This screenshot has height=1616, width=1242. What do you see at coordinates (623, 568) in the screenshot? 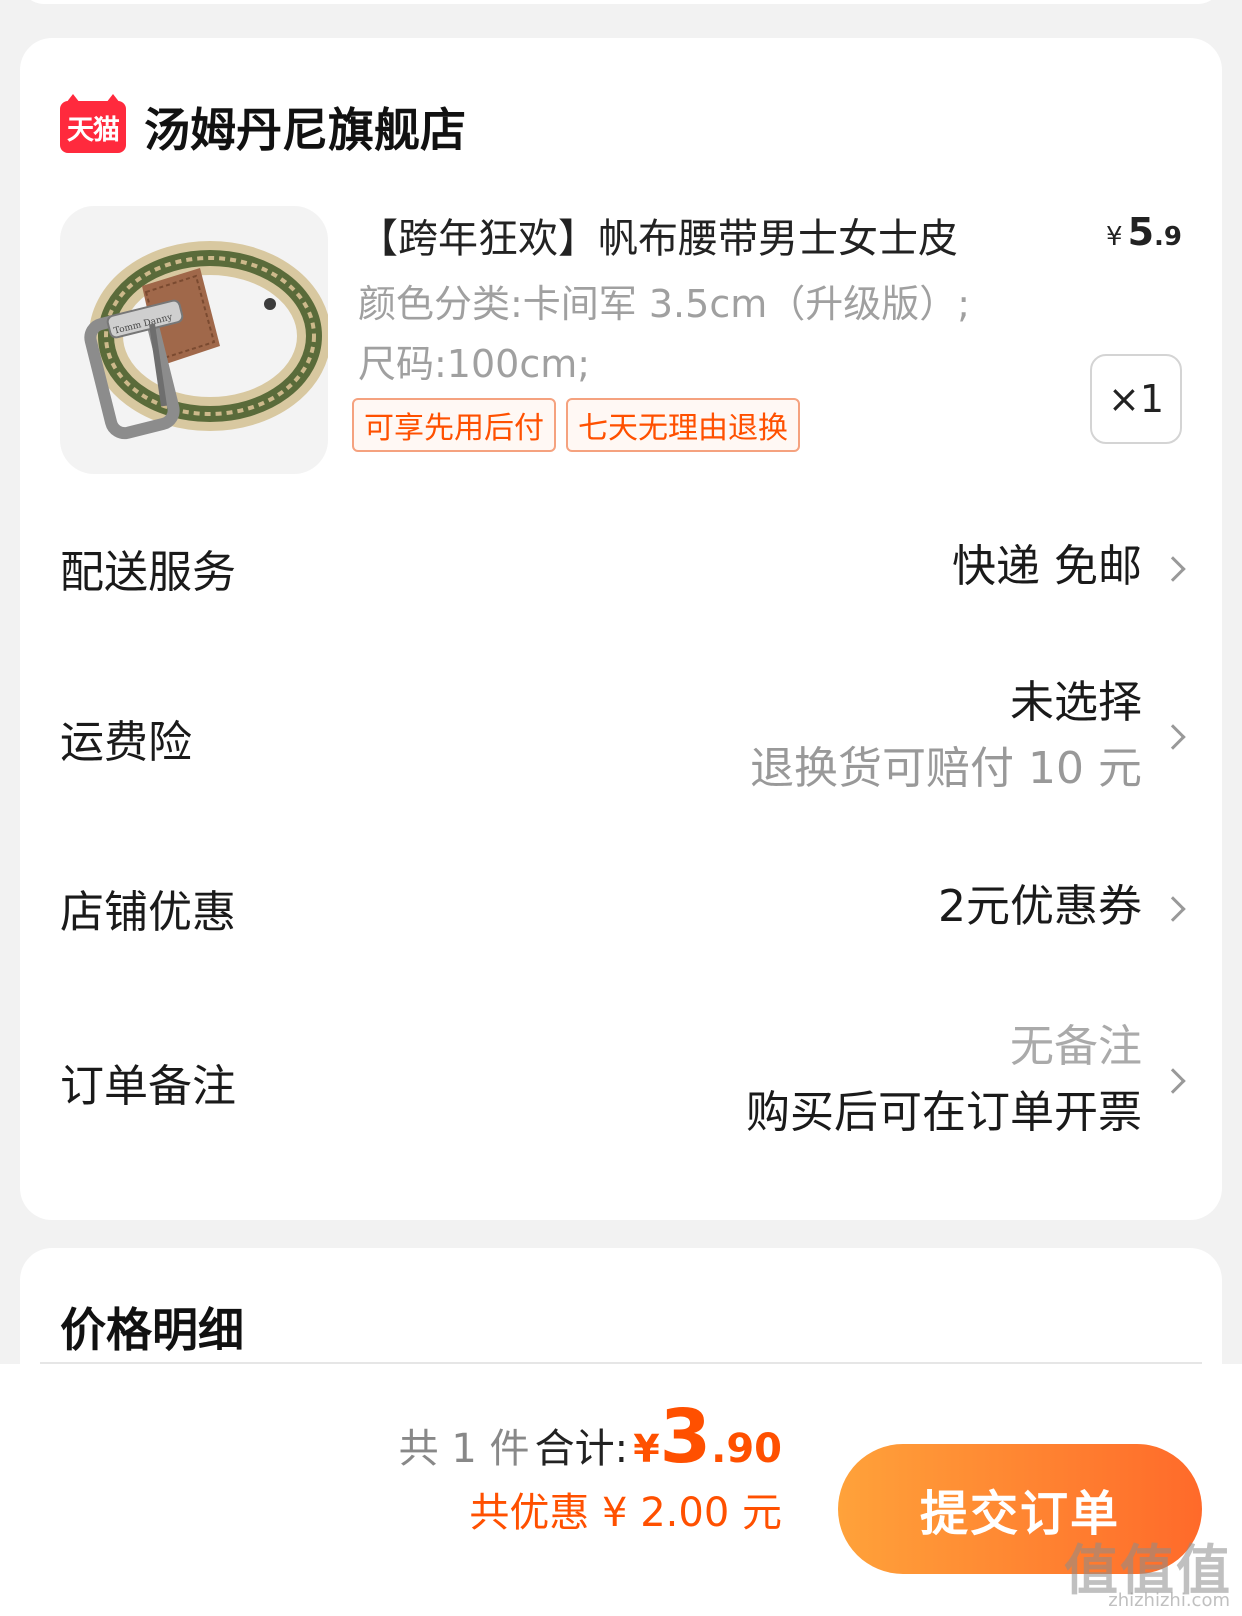
I see `delivery-row: 配送服务 快递 免邮` at bounding box center [623, 568].